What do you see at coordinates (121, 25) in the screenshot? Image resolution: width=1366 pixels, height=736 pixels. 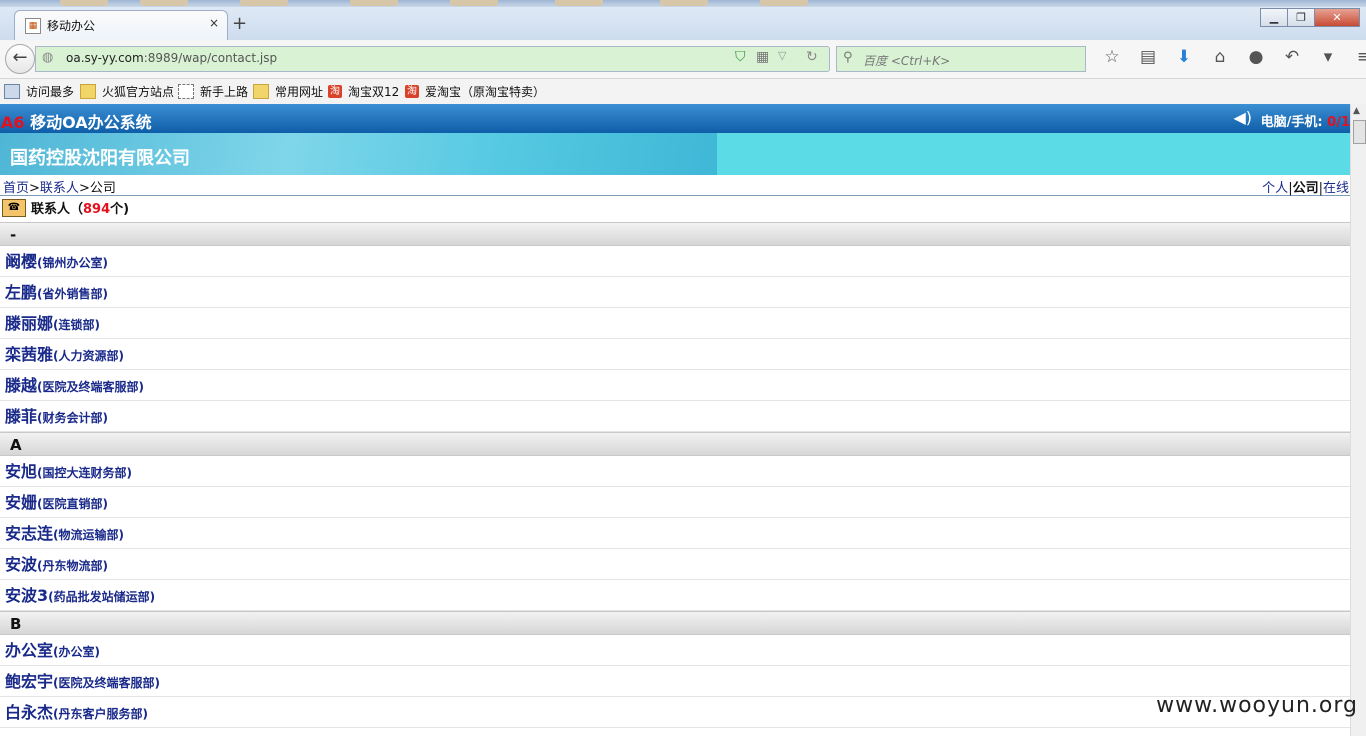 I see `browser-tab: ▦ 移动办公 ×` at bounding box center [121, 25].